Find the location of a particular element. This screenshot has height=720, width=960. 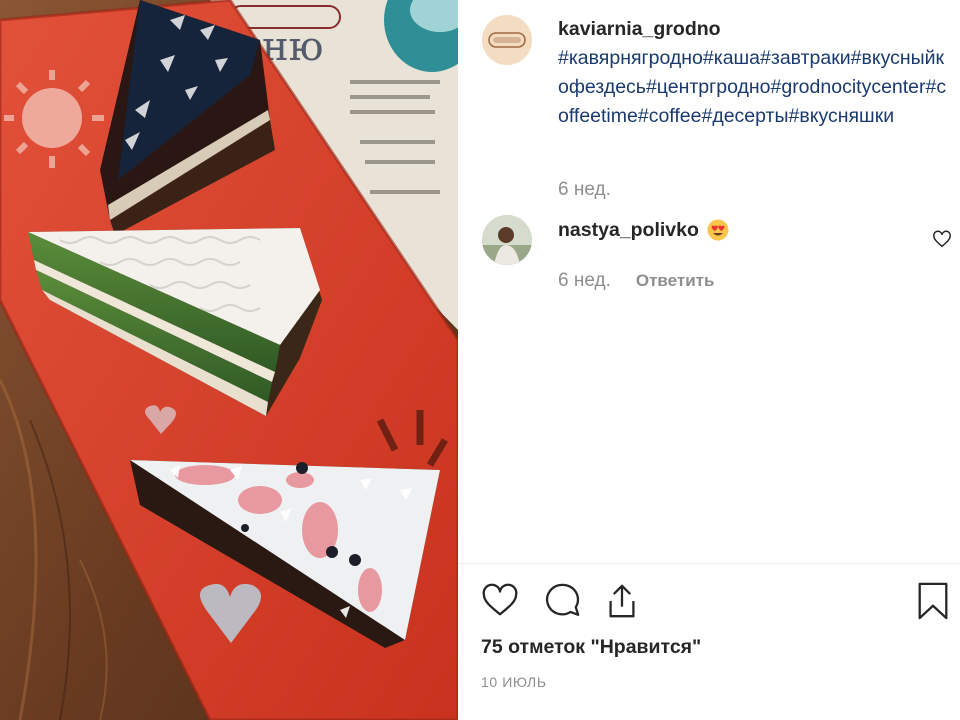

caption-timestamp: 6 нед. is located at coordinates (584, 190).